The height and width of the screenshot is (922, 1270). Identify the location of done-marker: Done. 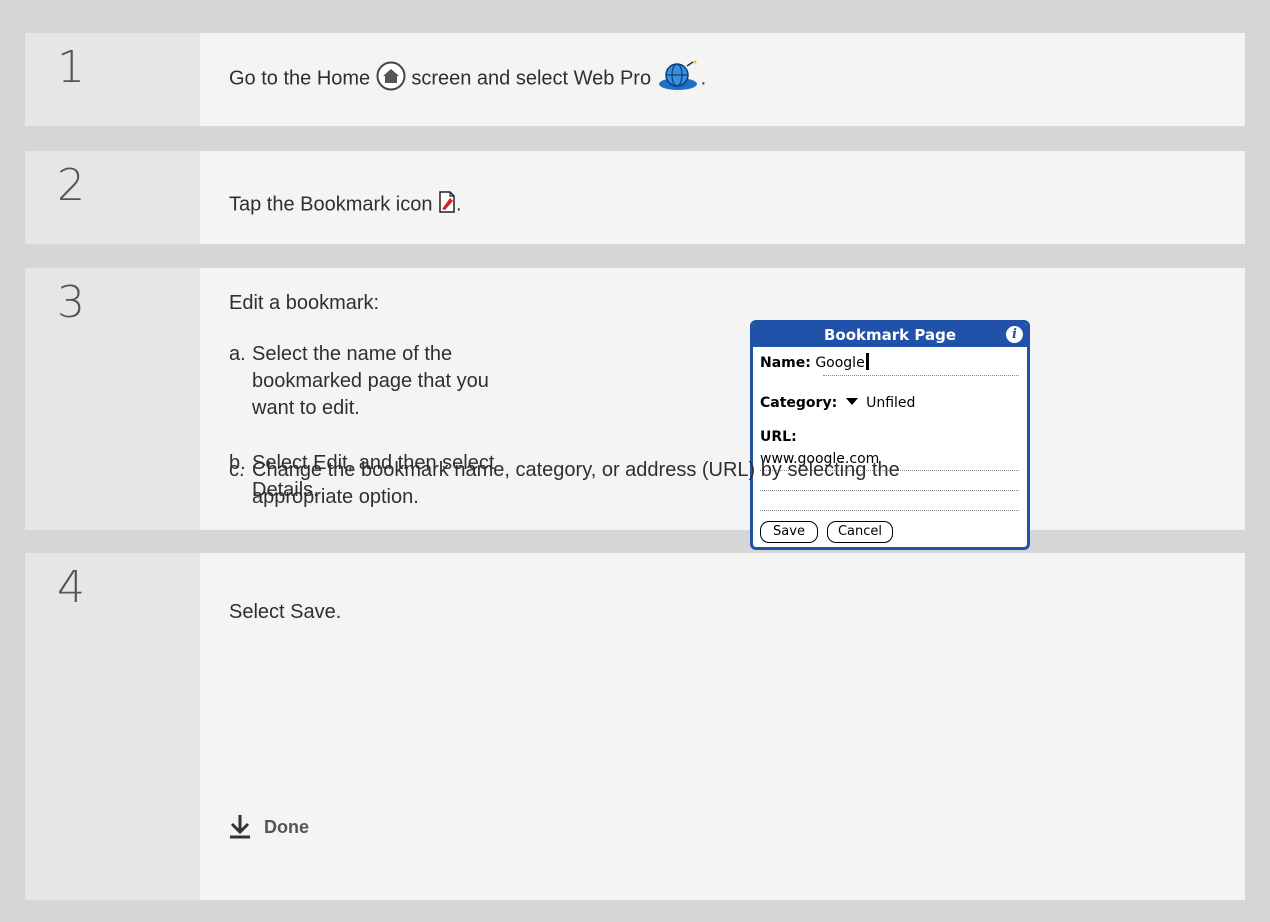
(269, 828).